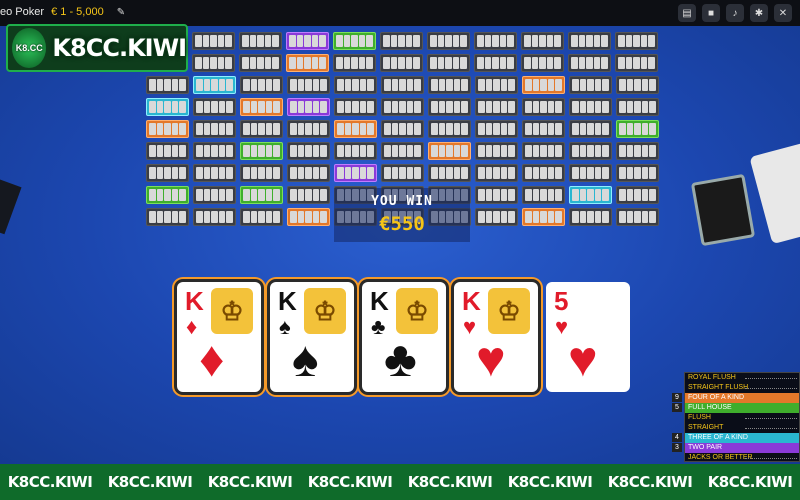  I want to click on paytable-row: THREE OF A KIND, so click(742, 438).